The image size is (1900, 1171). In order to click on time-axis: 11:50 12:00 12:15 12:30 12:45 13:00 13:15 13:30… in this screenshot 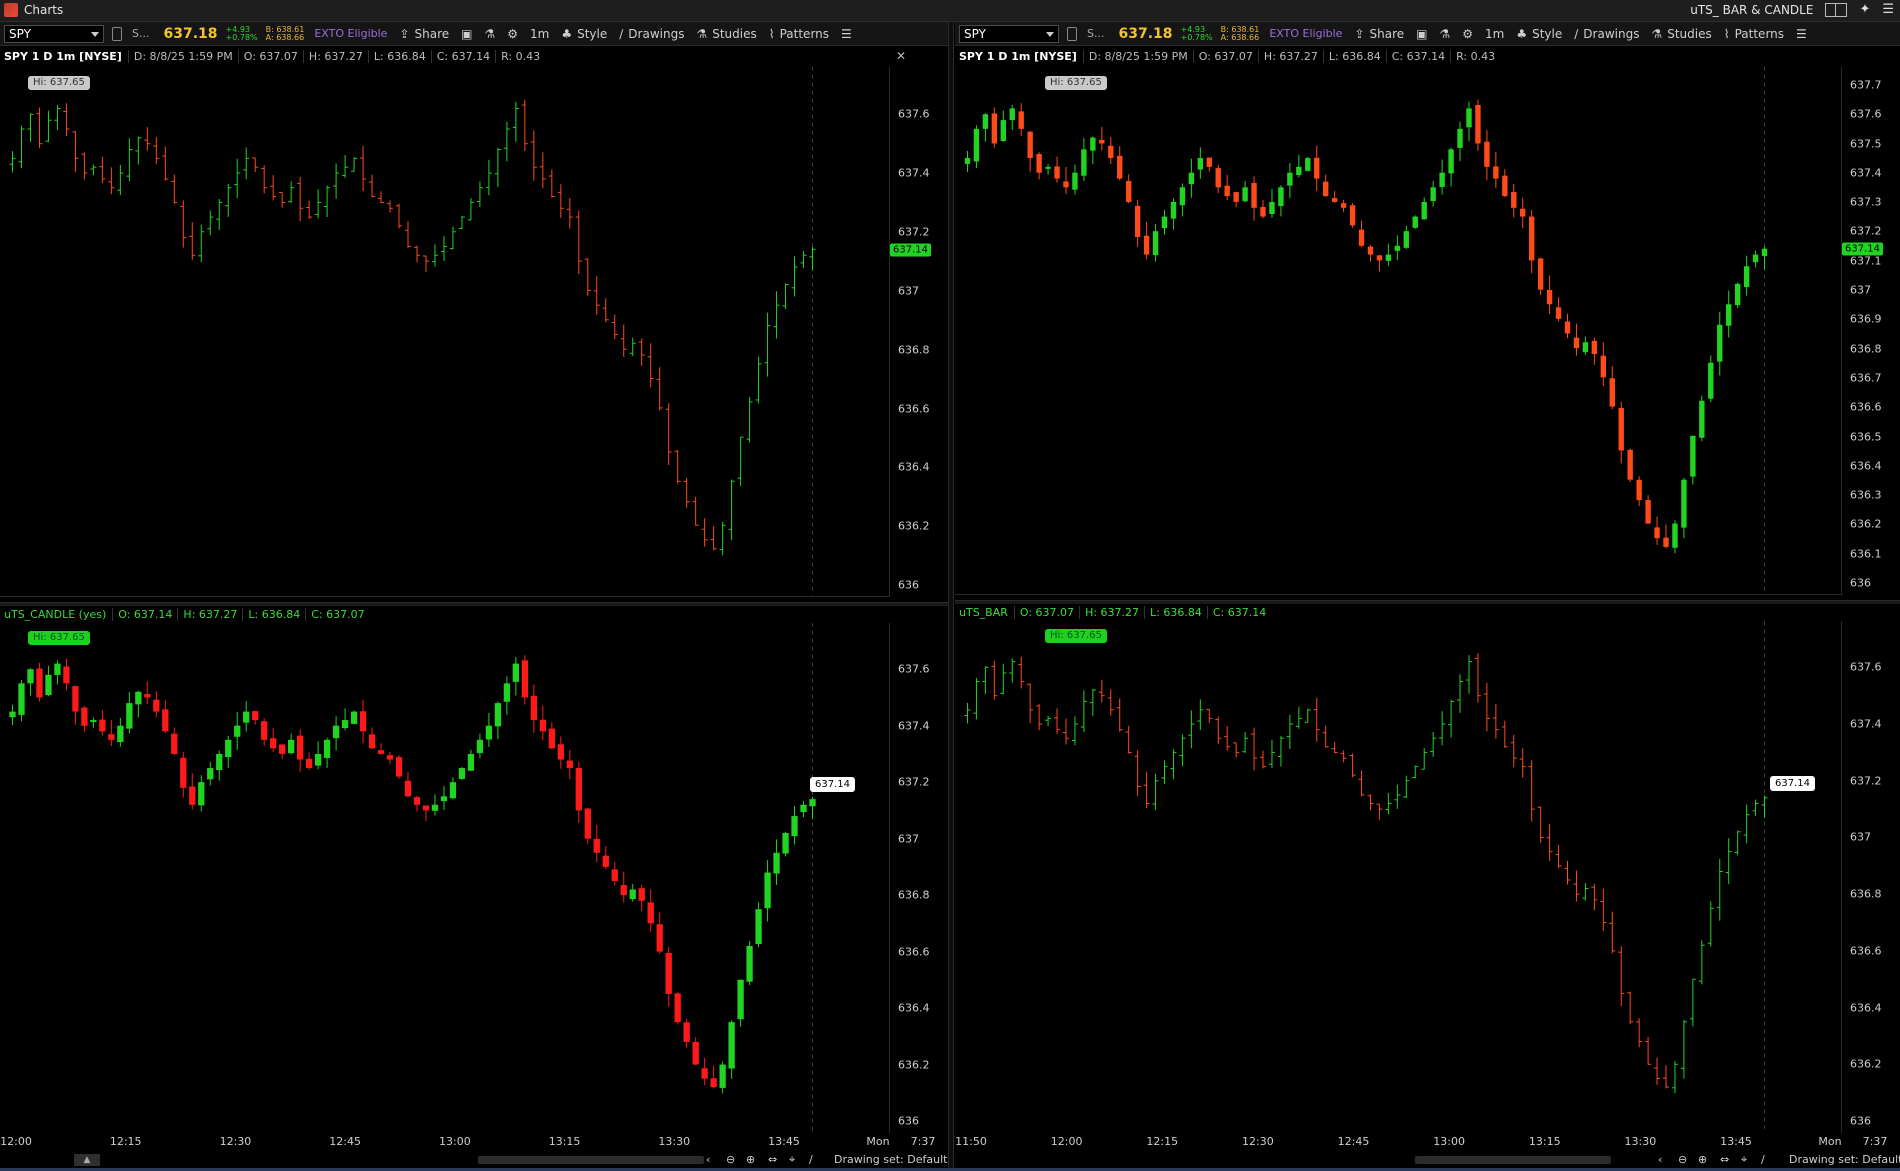, I will do `click(1427, 1142)`.